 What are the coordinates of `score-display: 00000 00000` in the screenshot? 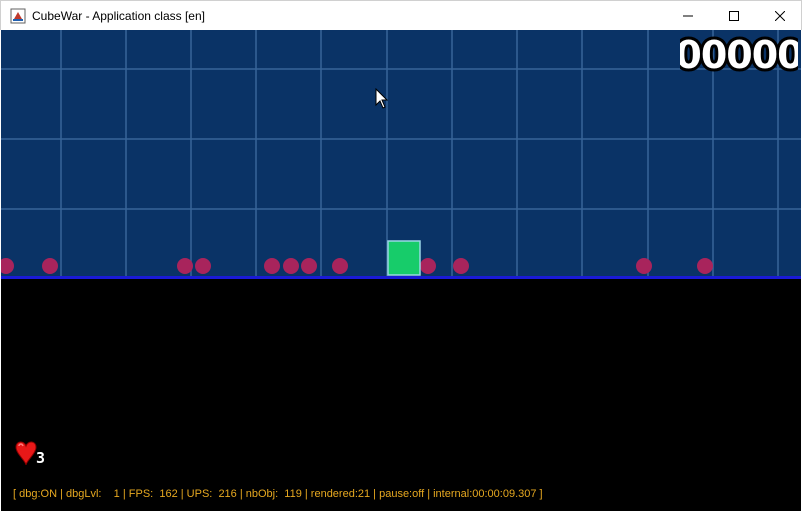 It's located at (739, 54).